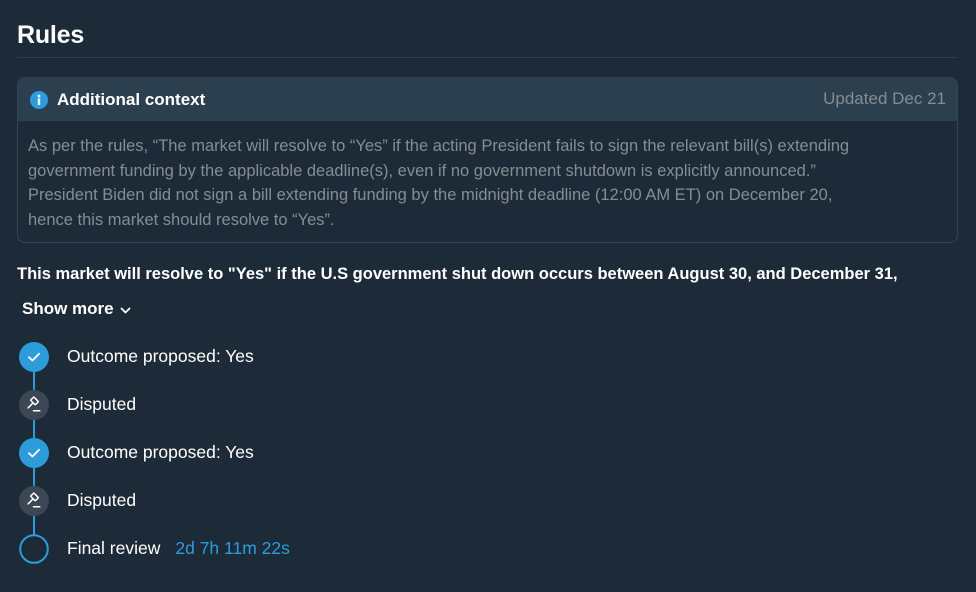  What do you see at coordinates (884, 98) in the screenshot?
I see `updated-date: Updated Dec 21` at bounding box center [884, 98].